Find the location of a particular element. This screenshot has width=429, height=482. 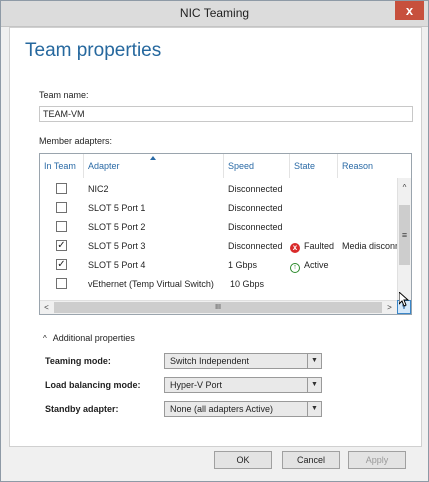

table-row: ✓ SLOT 5 Port 4 1 Gbps ↑ Active is located at coordinates (218, 265).